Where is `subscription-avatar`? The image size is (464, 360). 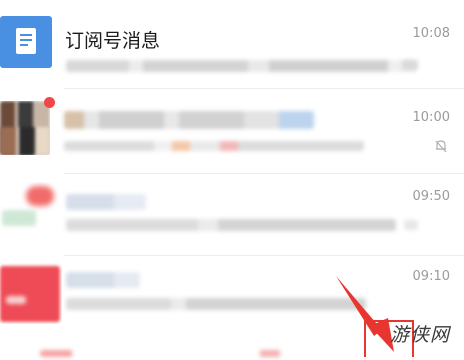 subscription-avatar is located at coordinates (26, 42).